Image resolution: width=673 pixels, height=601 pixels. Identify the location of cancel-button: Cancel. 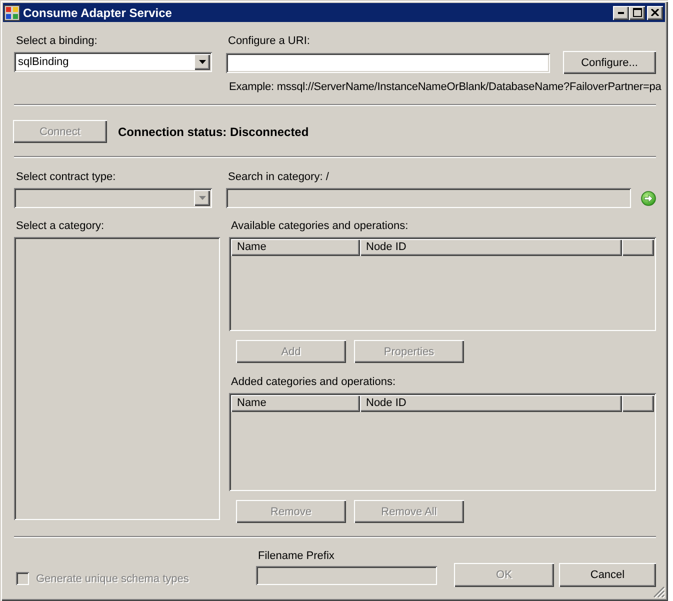
(607, 575).